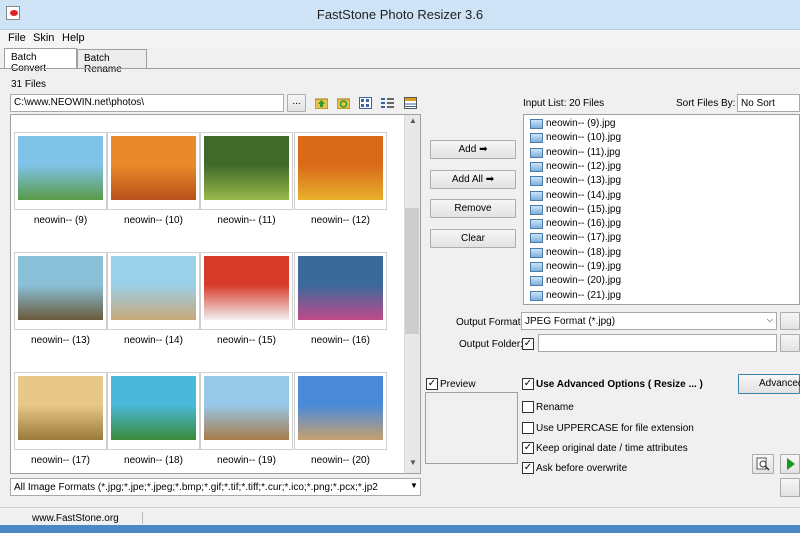 Image resolution: width=800 pixels, height=533 pixels. Describe the element at coordinates (413, 465) in the screenshot. I see `scroll-down-icon: ▼` at that location.